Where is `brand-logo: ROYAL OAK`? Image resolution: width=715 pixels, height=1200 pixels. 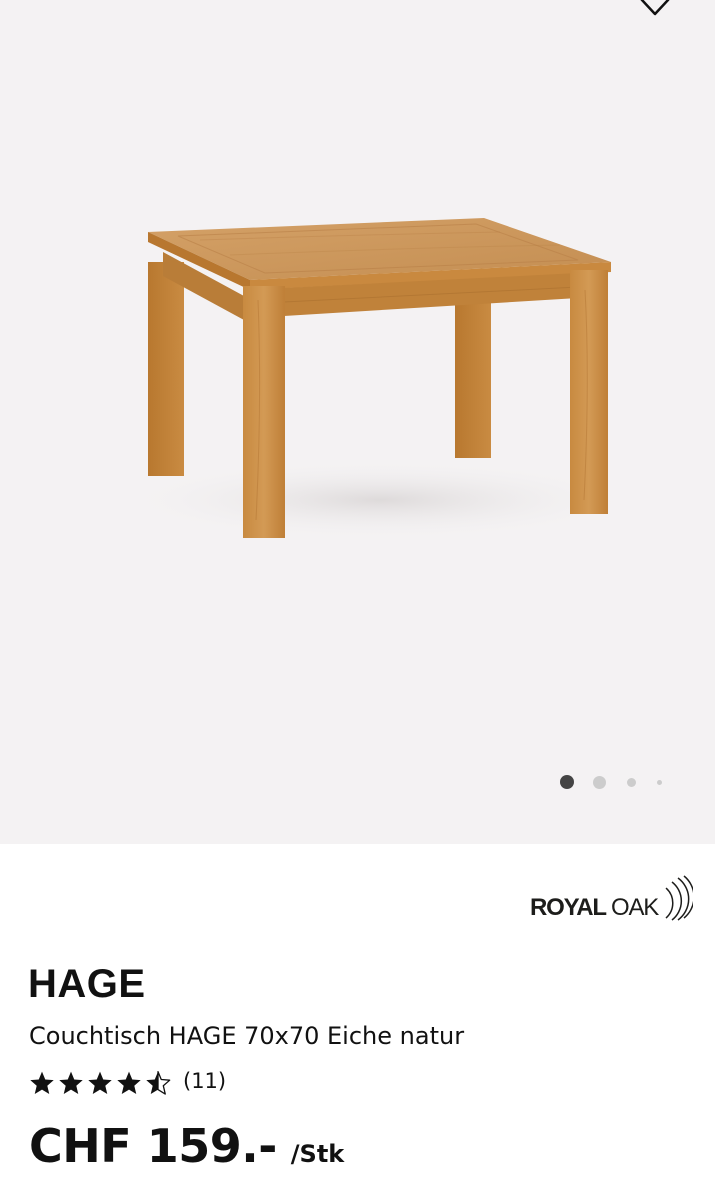 brand-logo: ROYAL OAK is located at coordinates (610, 900).